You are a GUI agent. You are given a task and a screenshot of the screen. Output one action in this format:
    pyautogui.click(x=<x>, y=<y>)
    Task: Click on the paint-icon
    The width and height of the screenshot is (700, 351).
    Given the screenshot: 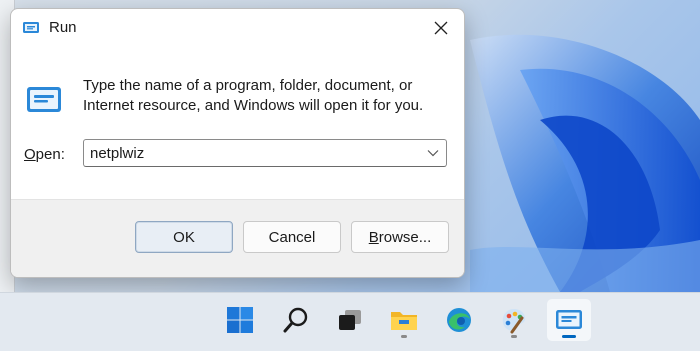 What is the action you would take?
    pyautogui.click(x=514, y=321)
    